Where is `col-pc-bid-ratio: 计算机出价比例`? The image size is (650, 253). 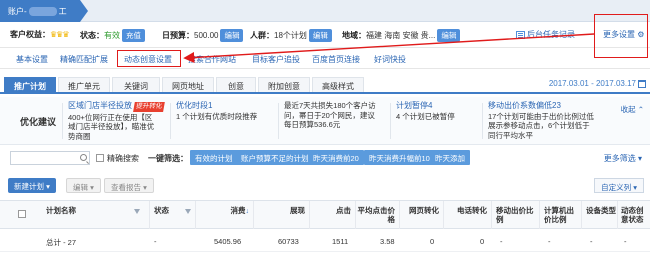 col-pc-bid-ratio: 计算机出价比例 is located at coordinates (561, 215).